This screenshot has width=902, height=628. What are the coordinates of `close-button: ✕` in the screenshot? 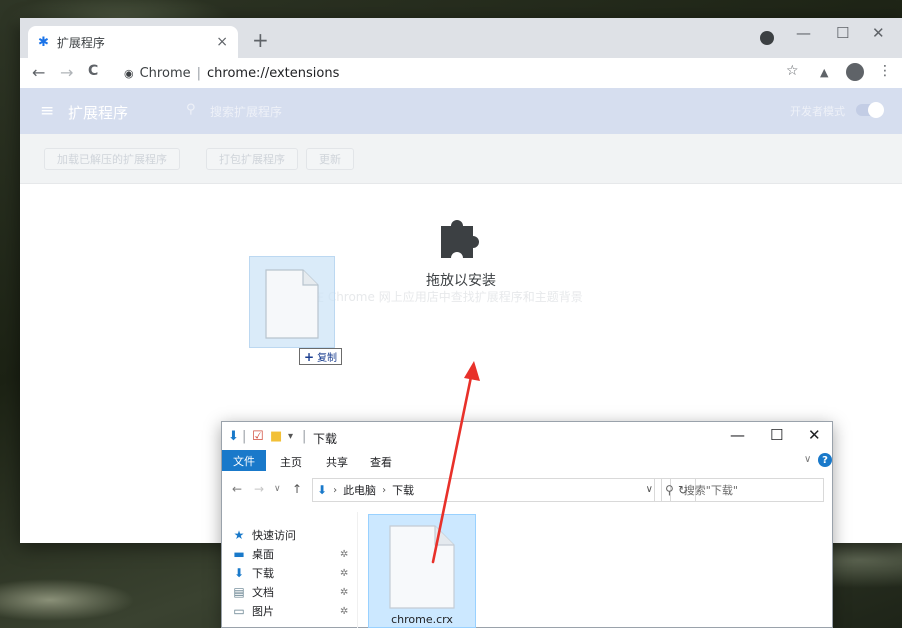 It's located at (878, 33).